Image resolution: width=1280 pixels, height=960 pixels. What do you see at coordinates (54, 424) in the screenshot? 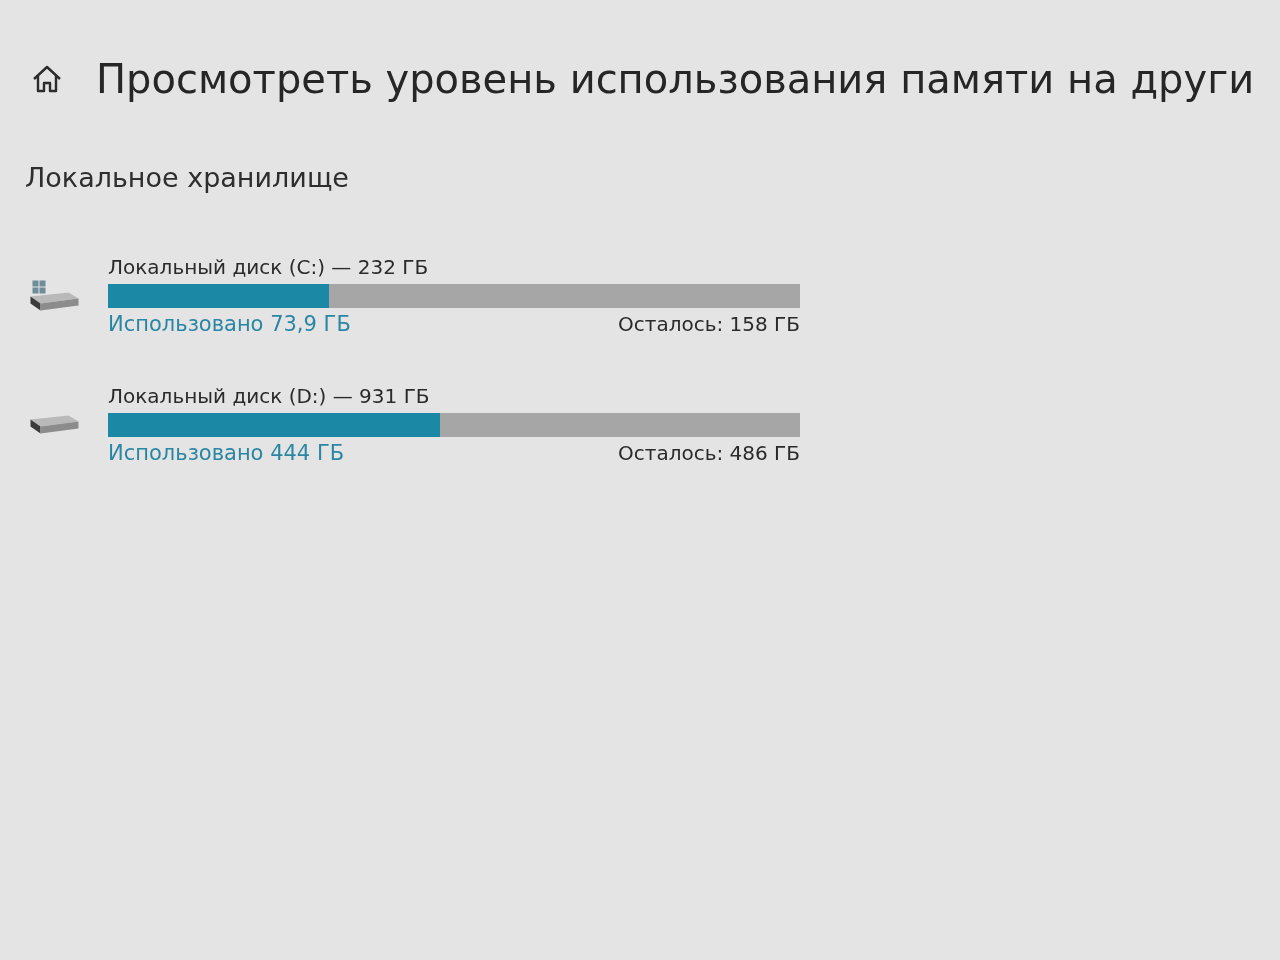
I see `drive-icon` at bounding box center [54, 424].